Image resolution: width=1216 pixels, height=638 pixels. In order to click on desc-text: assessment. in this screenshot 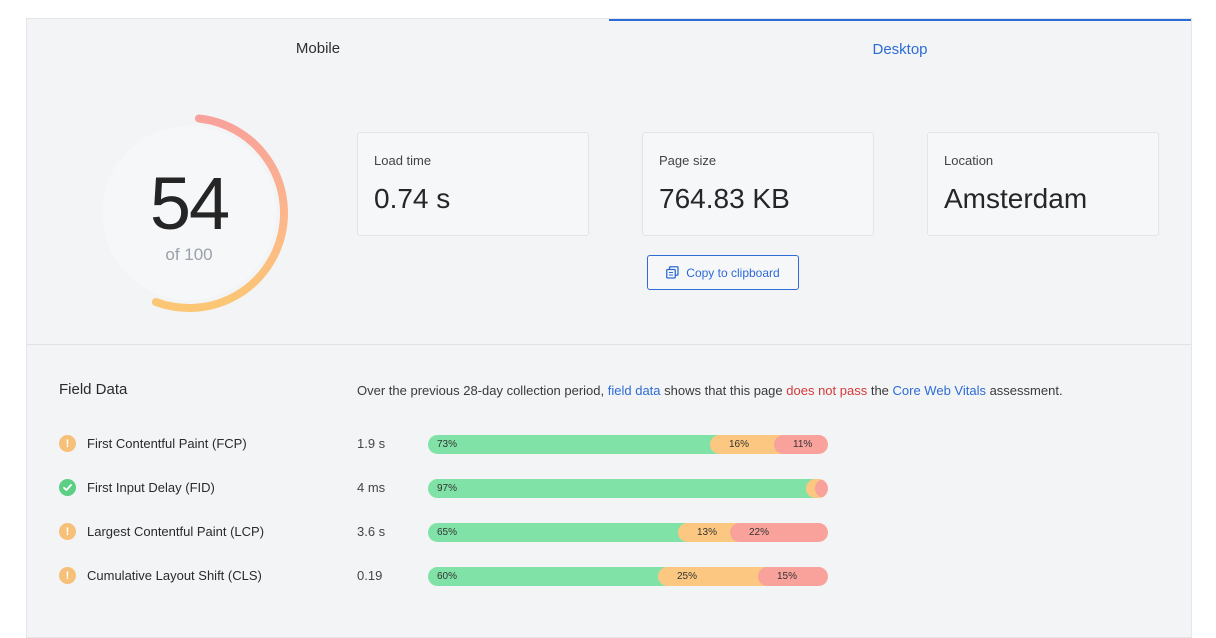, I will do `click(1024, 390)`.